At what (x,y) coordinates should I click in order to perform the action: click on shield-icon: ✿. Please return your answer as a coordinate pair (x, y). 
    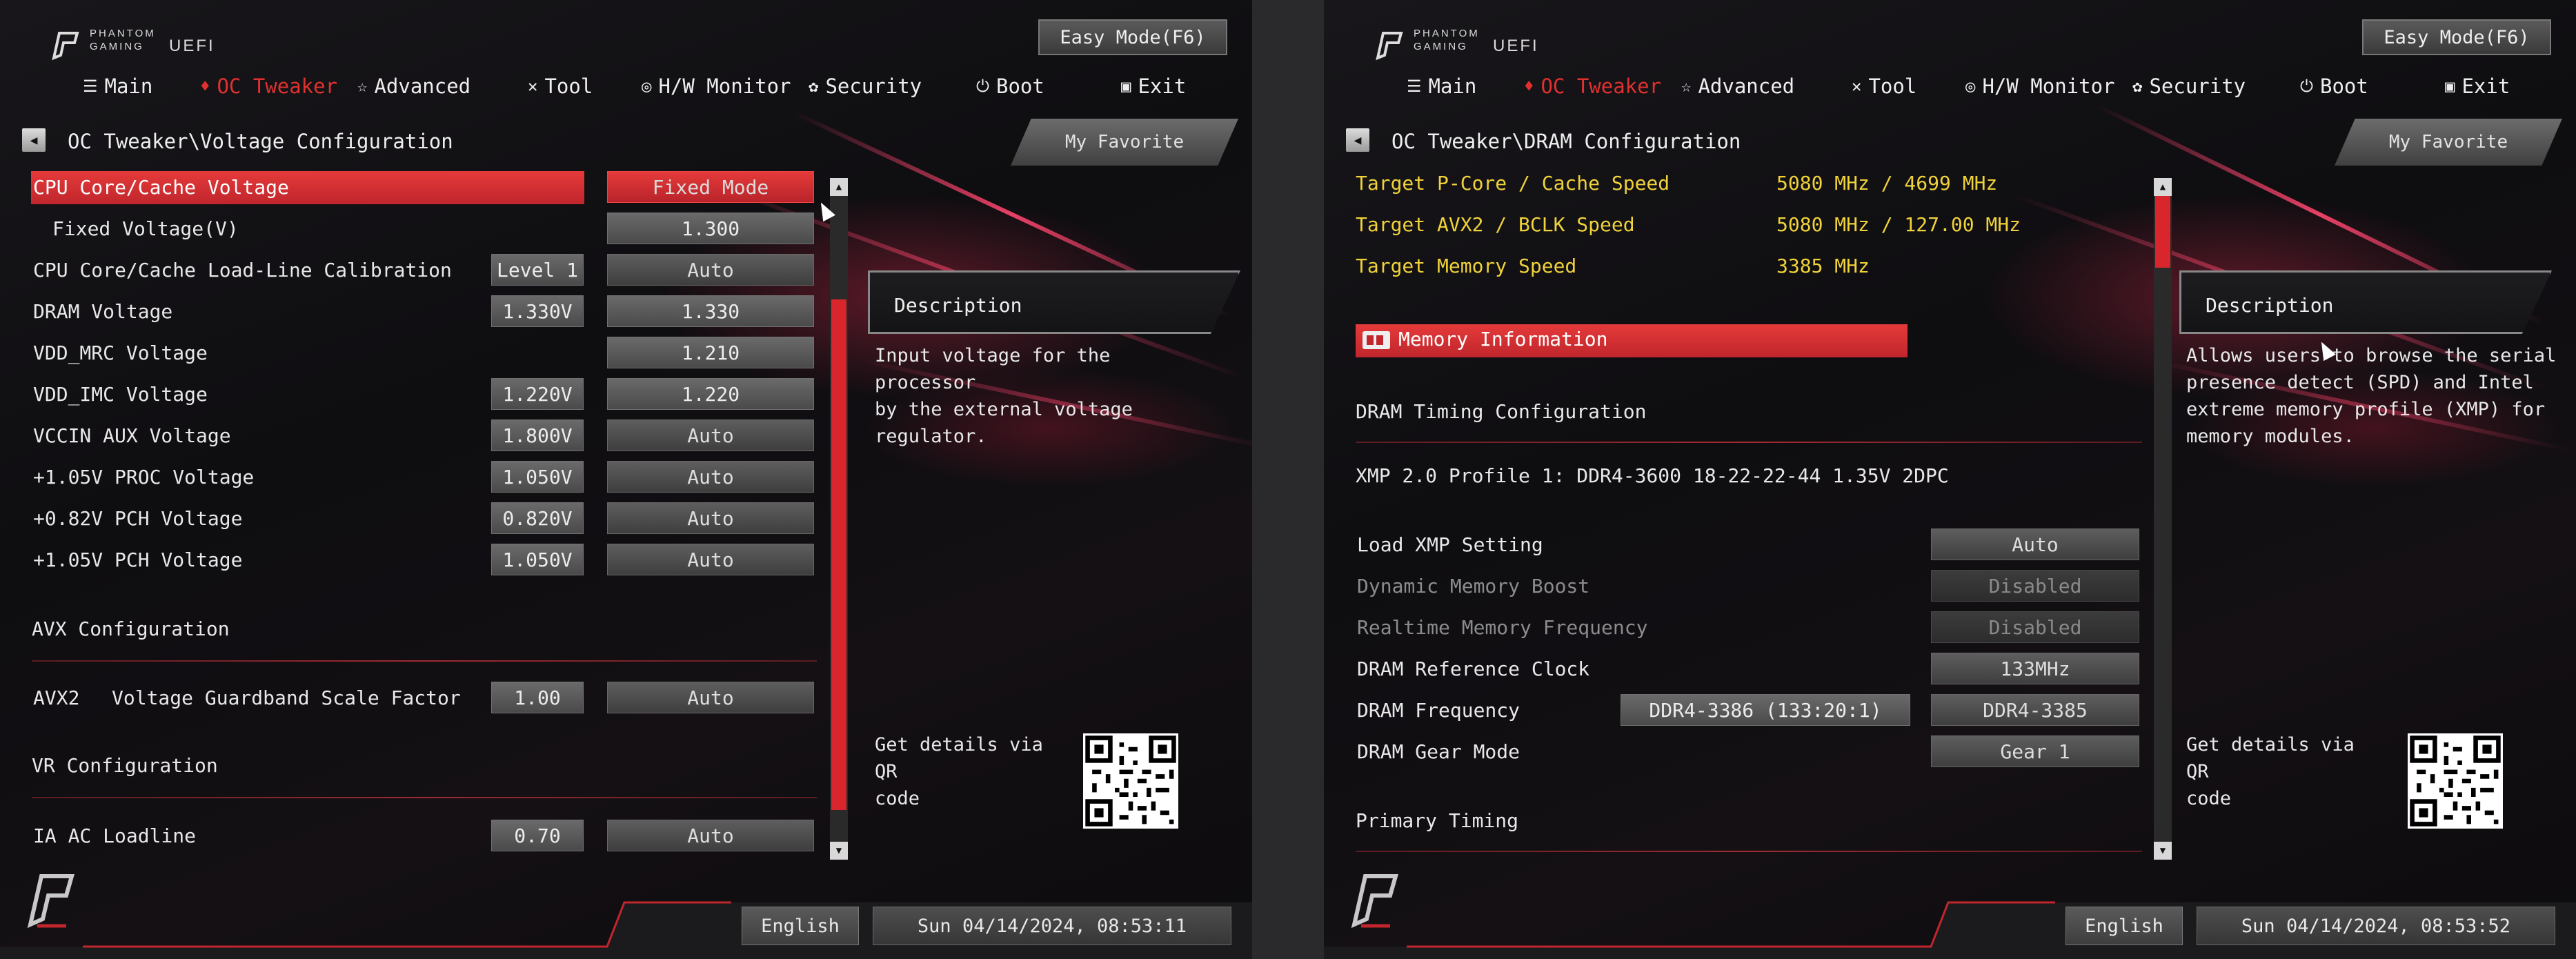
    Looking at the image, I should click on (2137, 86).